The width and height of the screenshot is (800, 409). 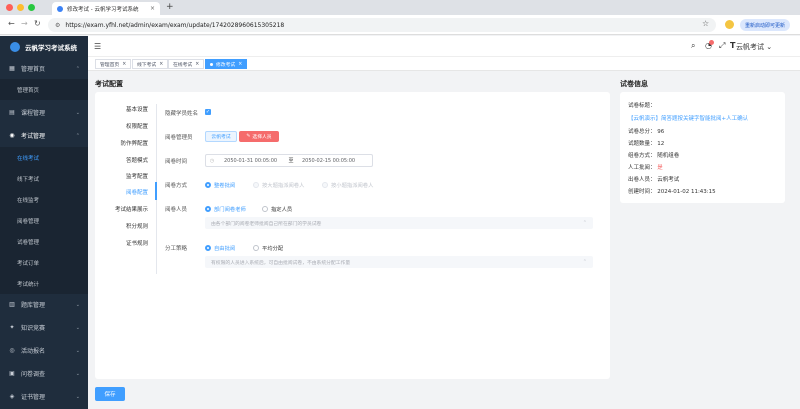 What do you see at coordinates (170, 7) in the screenshot?
I see `new-tab-icon: +` at bounding box center [170, 7].